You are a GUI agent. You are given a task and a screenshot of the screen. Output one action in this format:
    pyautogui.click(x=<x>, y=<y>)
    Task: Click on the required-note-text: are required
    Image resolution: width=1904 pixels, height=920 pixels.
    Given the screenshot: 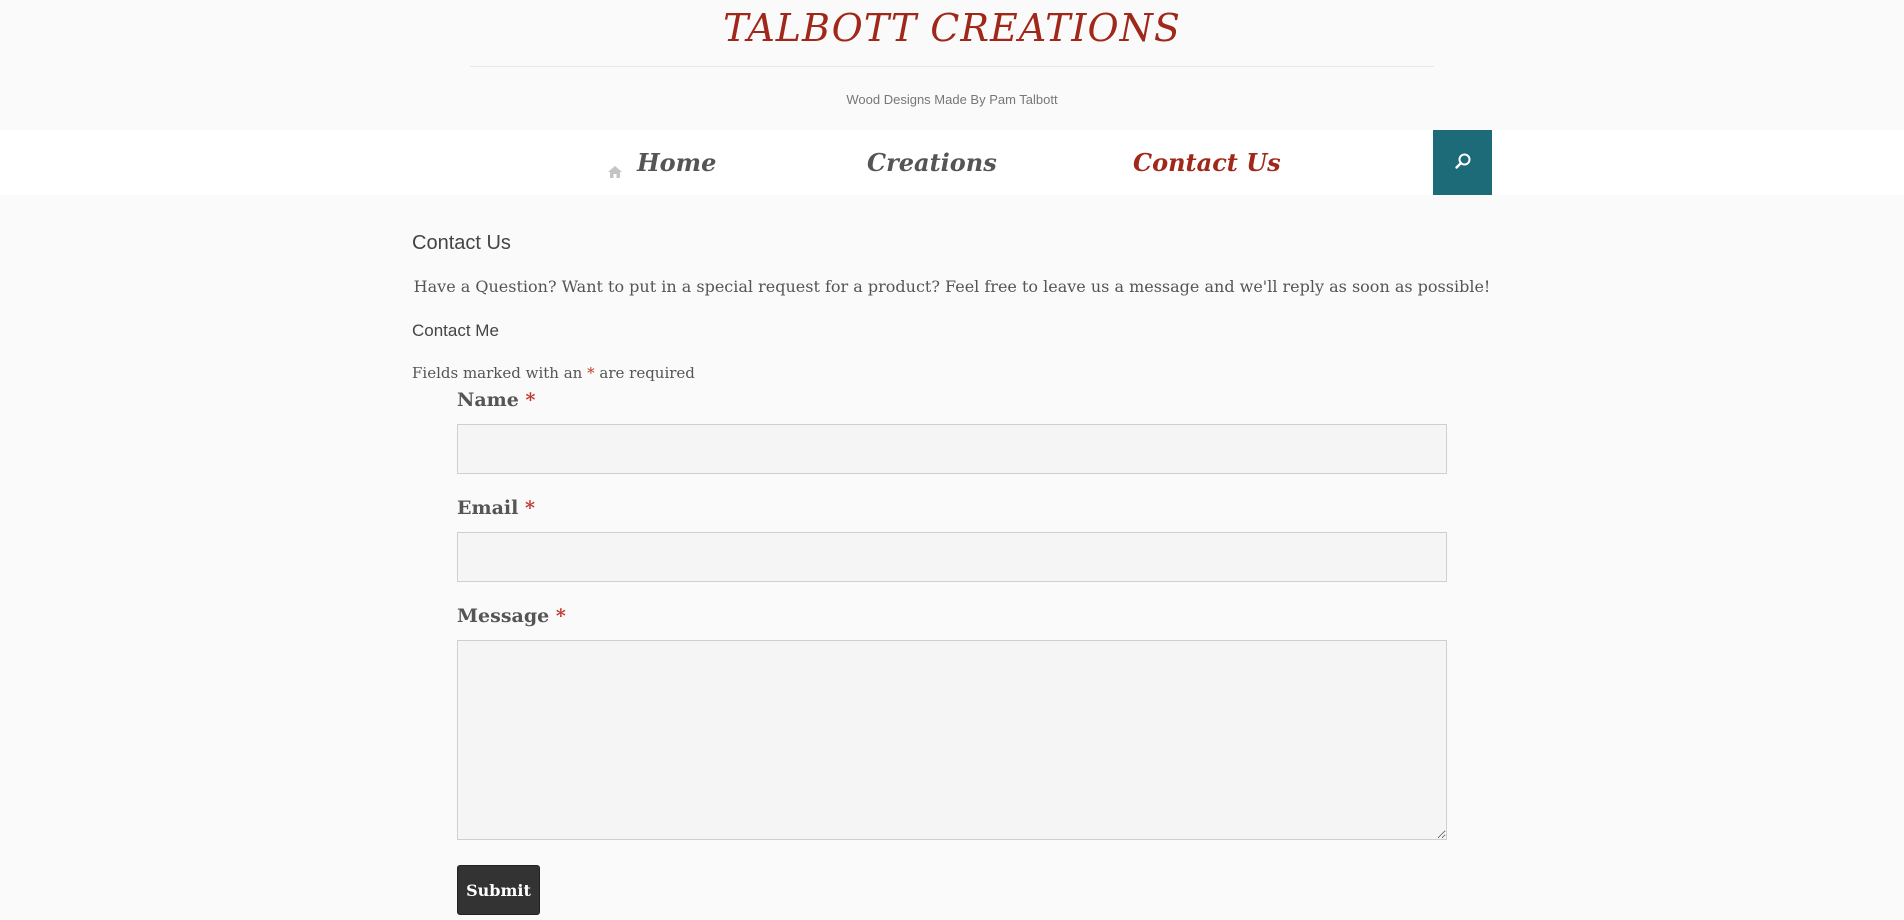 What is the action you would take?
    pyautogui.click(x=647, y=373)
    